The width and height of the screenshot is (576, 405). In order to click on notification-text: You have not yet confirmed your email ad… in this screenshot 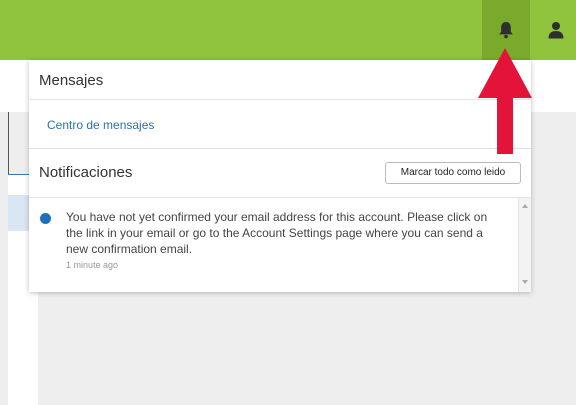, I will do `click(277, 233)`.